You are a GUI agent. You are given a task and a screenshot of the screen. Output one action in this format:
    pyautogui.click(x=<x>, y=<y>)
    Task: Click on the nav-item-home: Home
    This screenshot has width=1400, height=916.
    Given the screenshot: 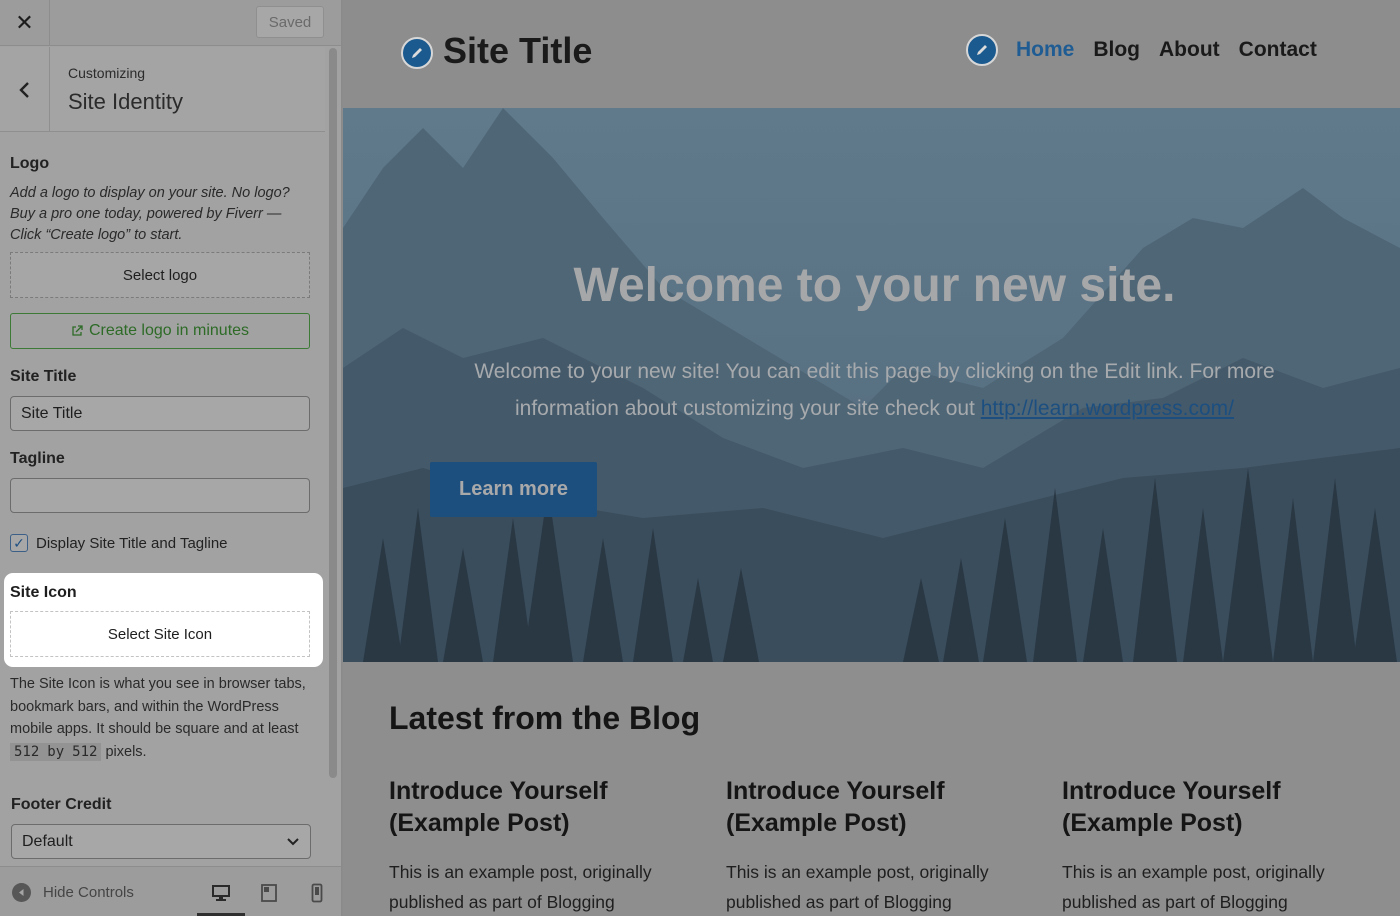 What is the action you would take?
    pyautogui.click(x=1045, y=50)
    